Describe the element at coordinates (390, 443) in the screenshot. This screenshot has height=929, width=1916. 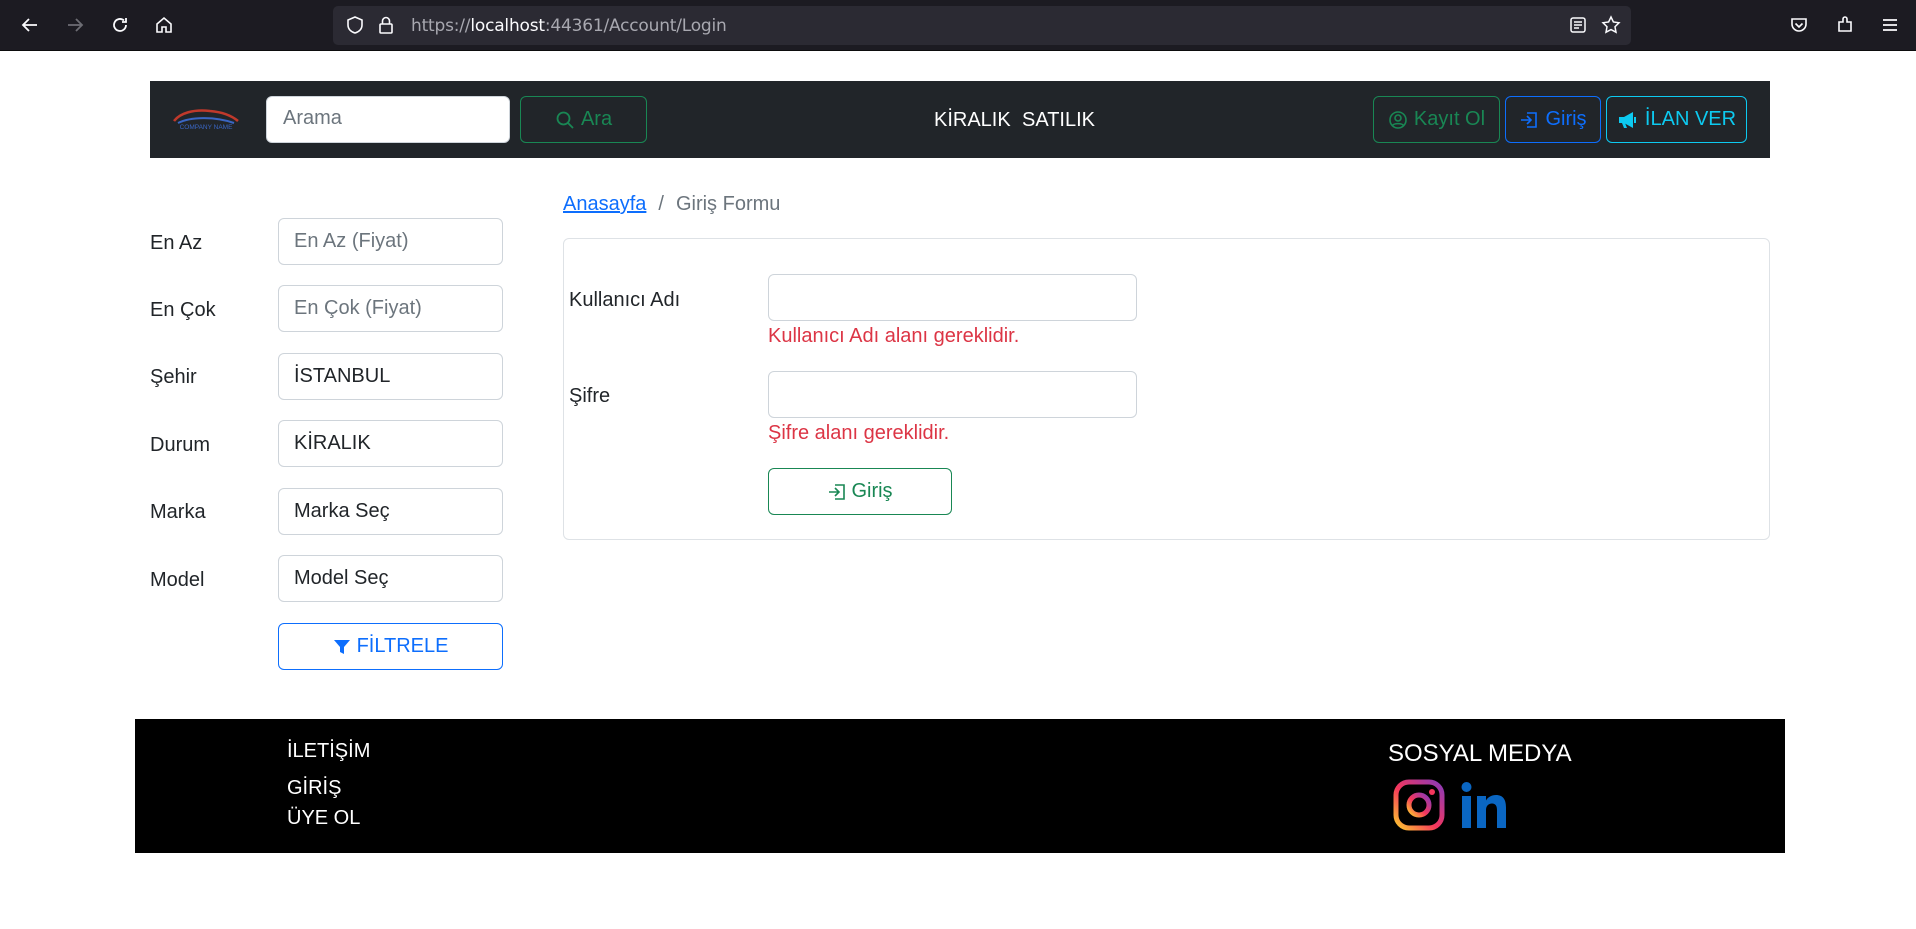
I see `filter-status-select: KİRALIK` at that location.